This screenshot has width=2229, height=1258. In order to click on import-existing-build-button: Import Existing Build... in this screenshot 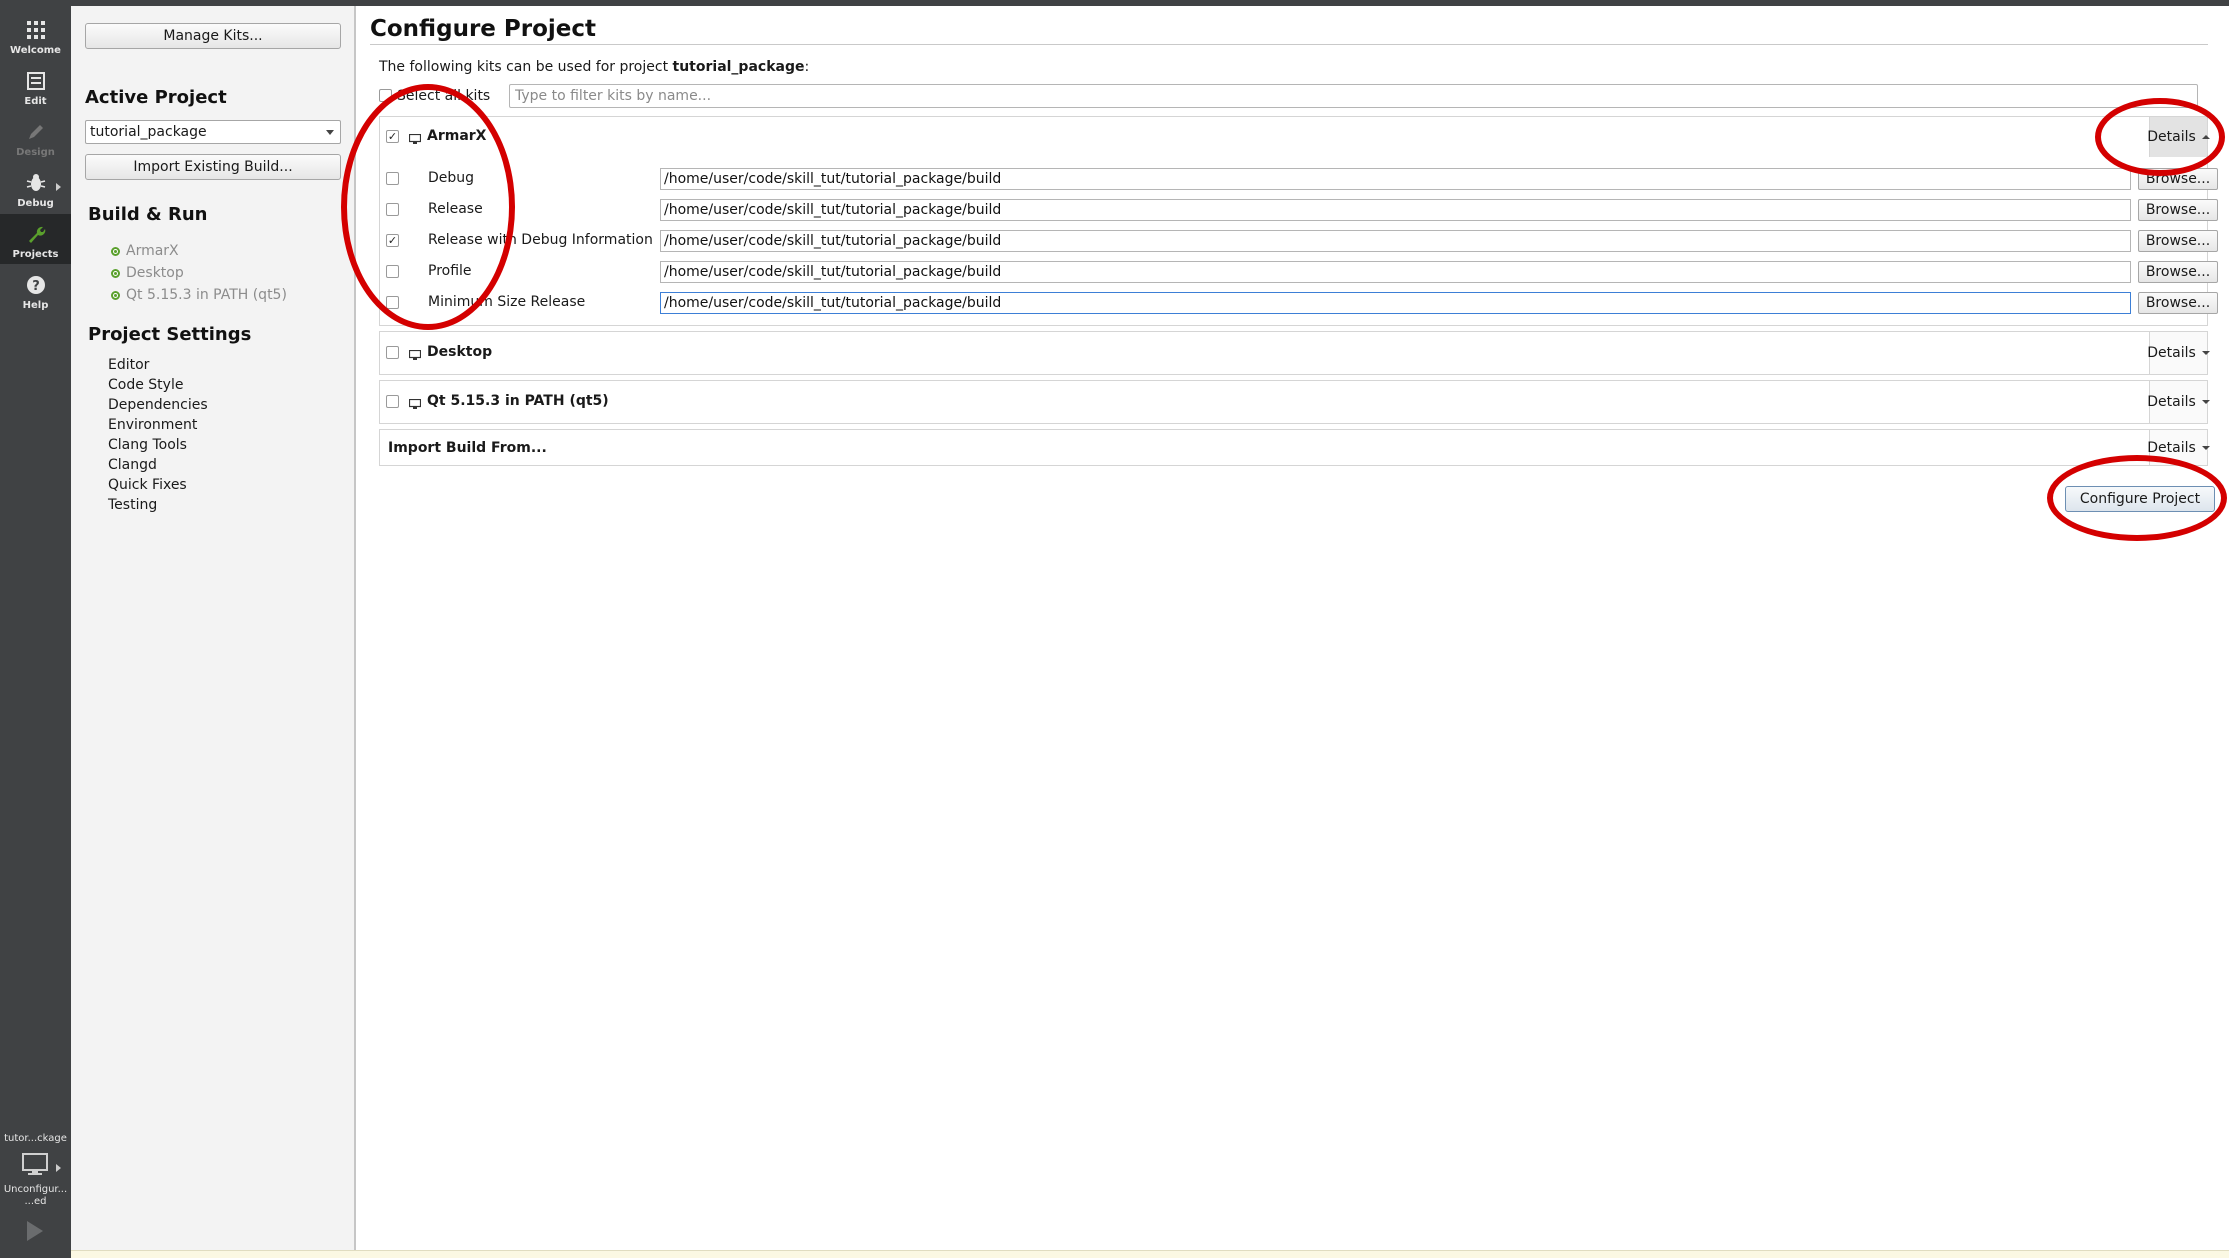, I will do `click(213, 167)`.